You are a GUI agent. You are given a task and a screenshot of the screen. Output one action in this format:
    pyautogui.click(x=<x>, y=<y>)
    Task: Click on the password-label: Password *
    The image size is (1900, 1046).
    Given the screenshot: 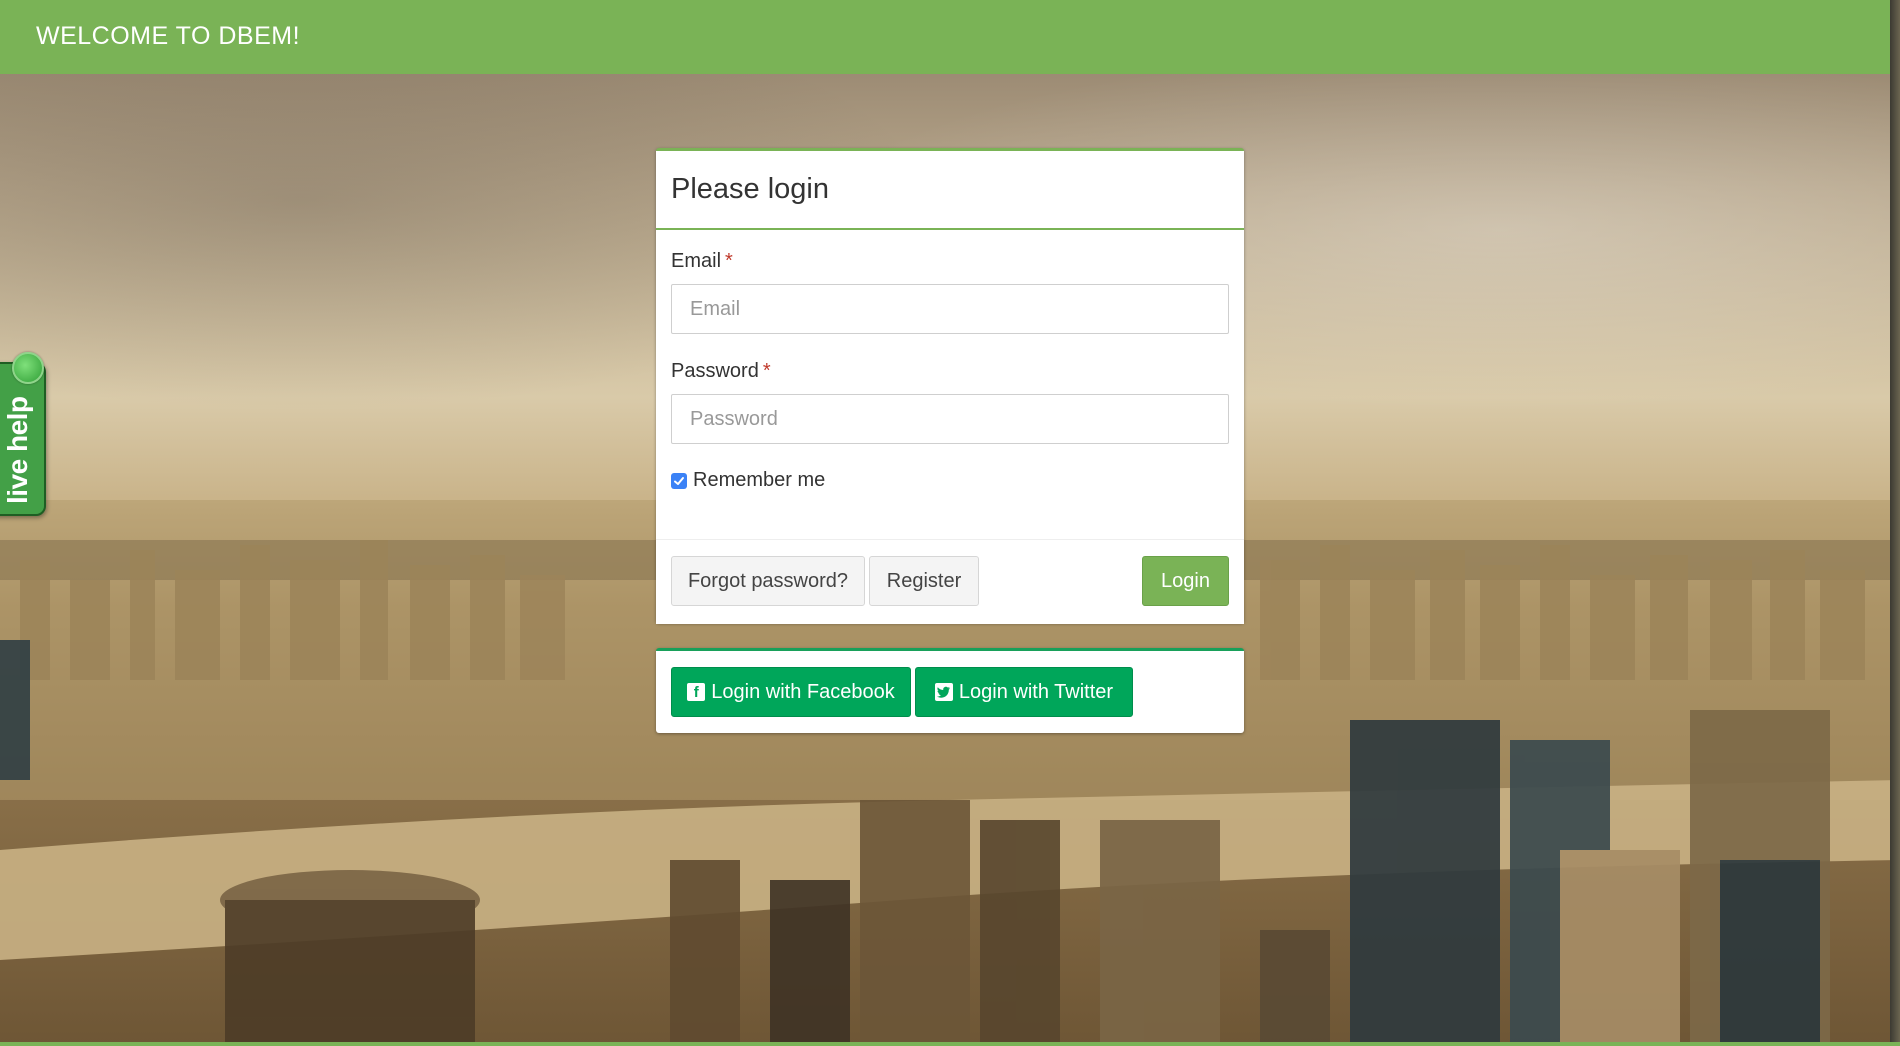 What is the action you would take?
    pyautogui.click(x=721, y=371)
    